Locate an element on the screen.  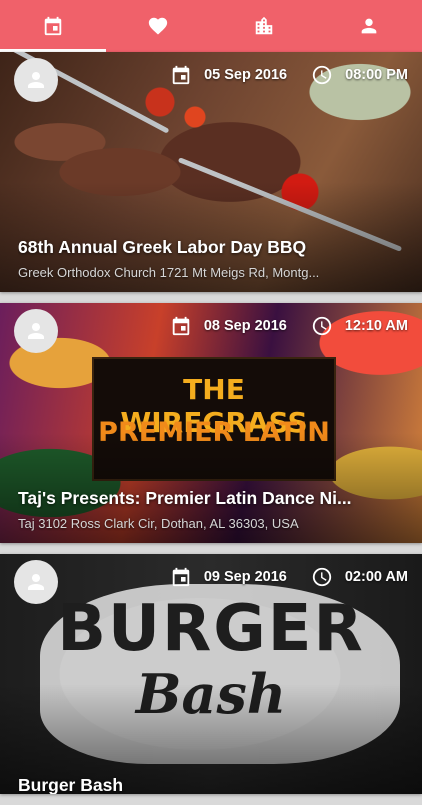
event-time: 08:00 PM is located at coordinates (376, 75).